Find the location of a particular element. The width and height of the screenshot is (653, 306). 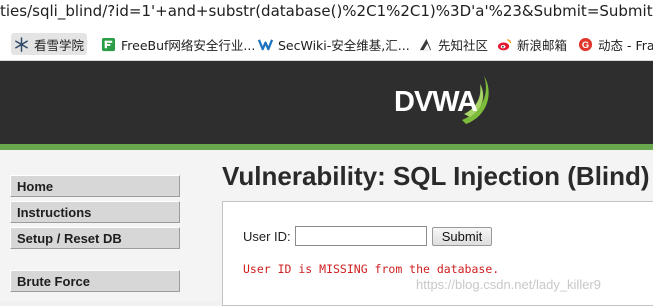

logo-text: DVWA is located at coordinates (436, 102).